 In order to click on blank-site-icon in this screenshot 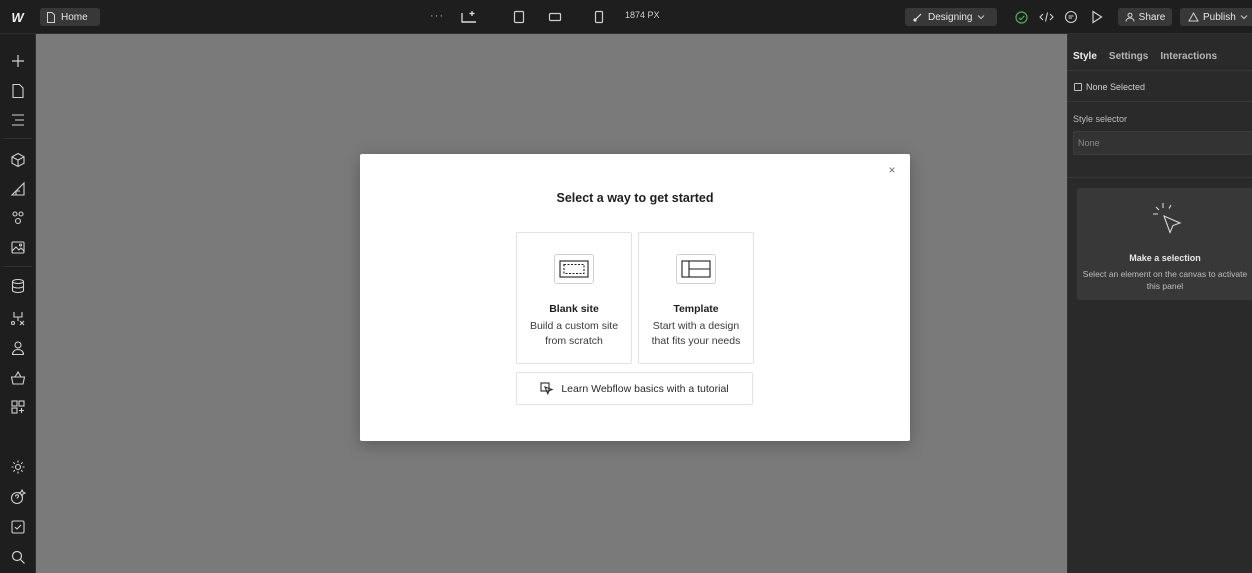, I will do `click(574, 269)`.